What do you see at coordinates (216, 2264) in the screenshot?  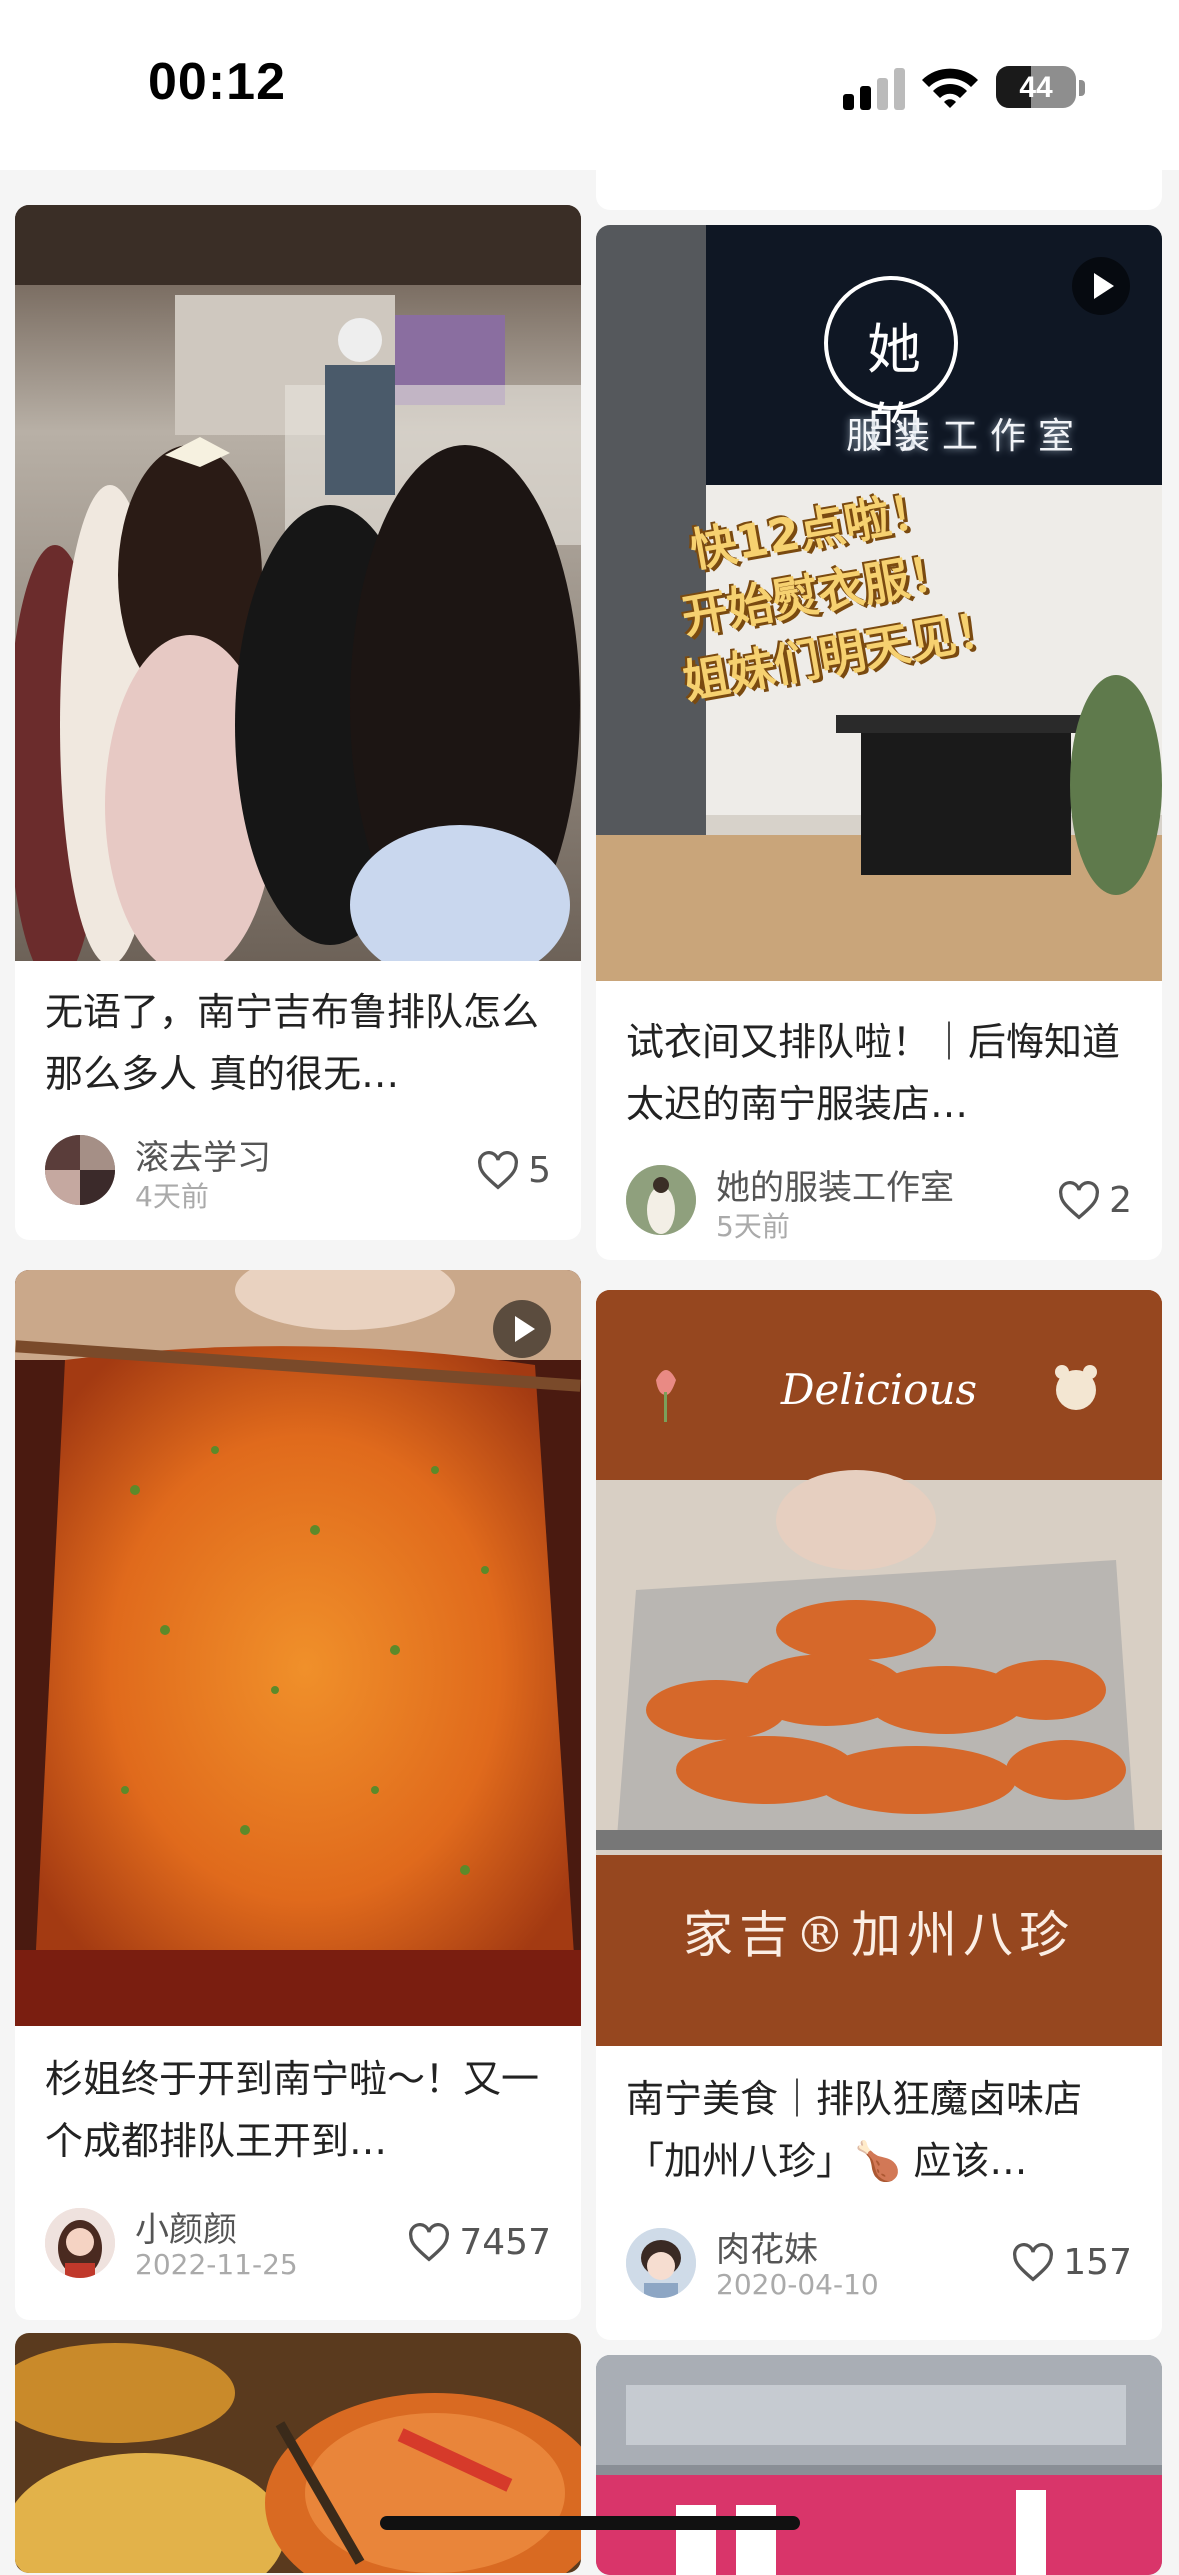 I see `post-date: 2022-11-25` at bounding box center [216, 2264].